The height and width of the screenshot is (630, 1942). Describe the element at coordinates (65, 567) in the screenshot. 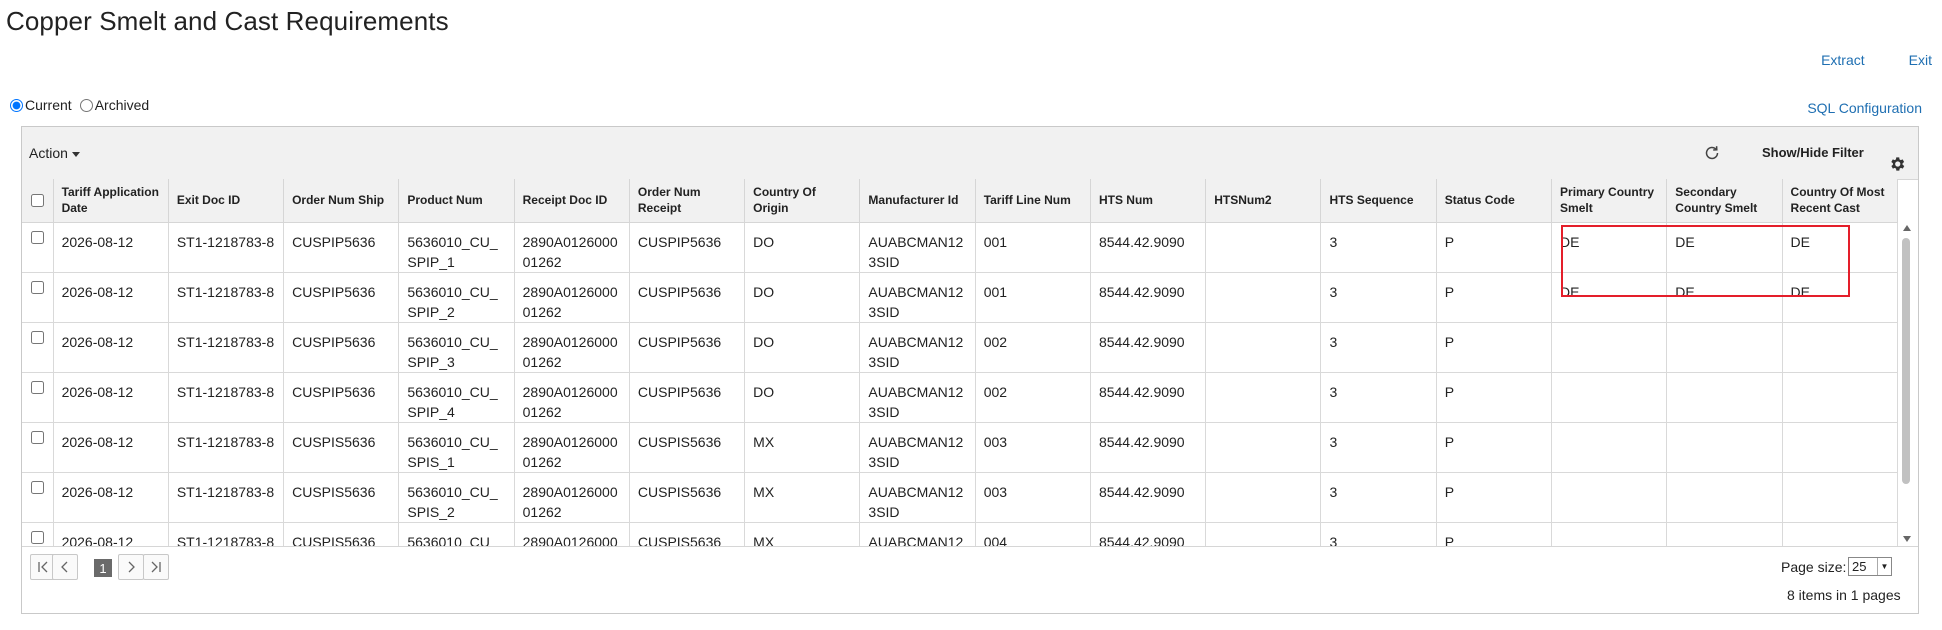

I see `prev-page-icon` at that location.